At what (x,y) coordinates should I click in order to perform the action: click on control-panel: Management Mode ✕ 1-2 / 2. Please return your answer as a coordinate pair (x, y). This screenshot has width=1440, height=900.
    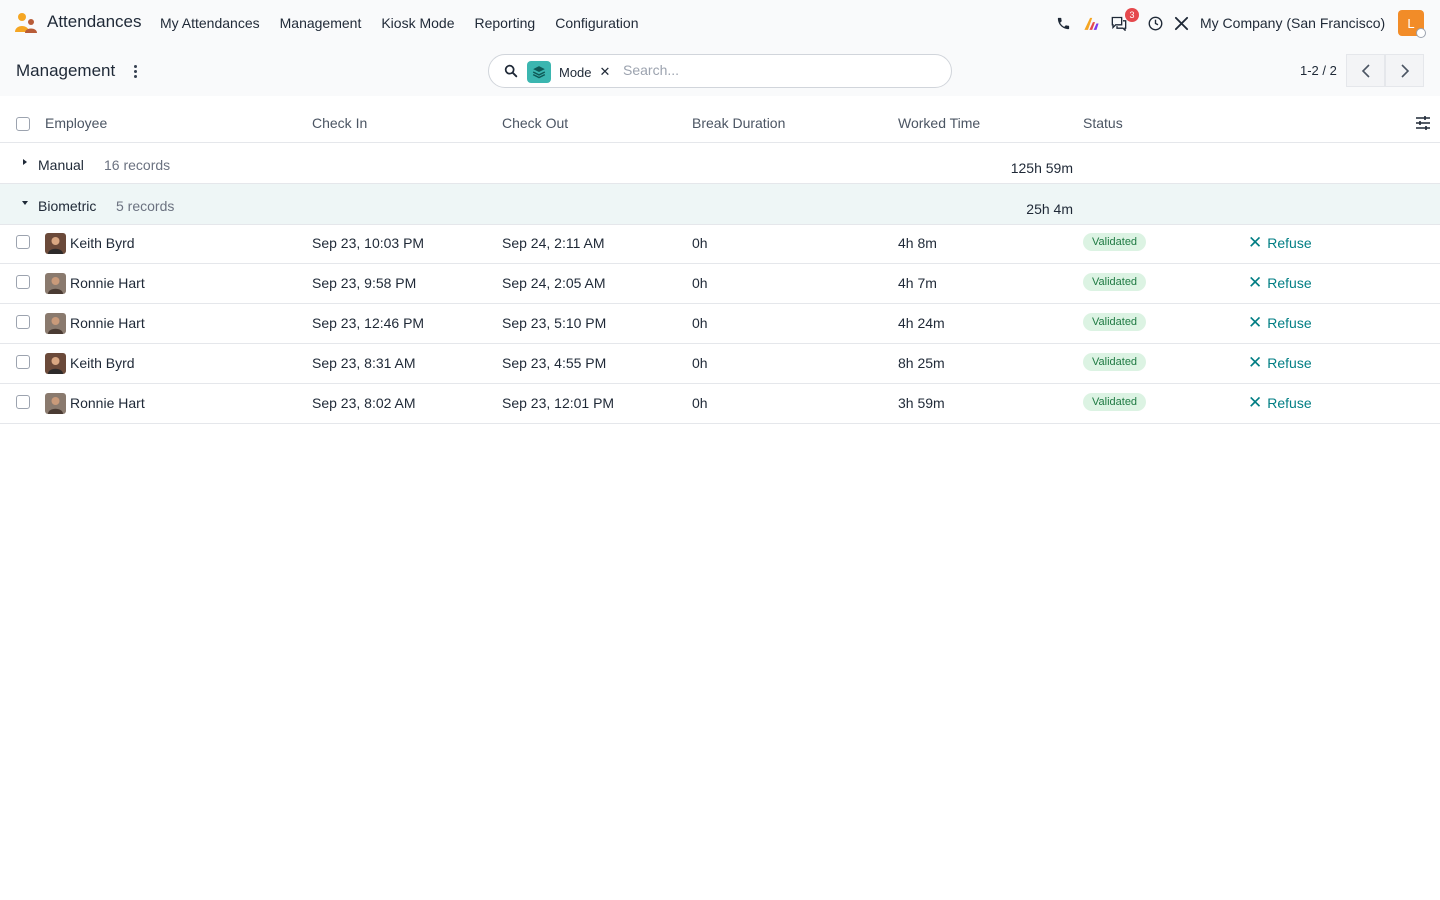
    Looking at the image, I should click on (720, 71).